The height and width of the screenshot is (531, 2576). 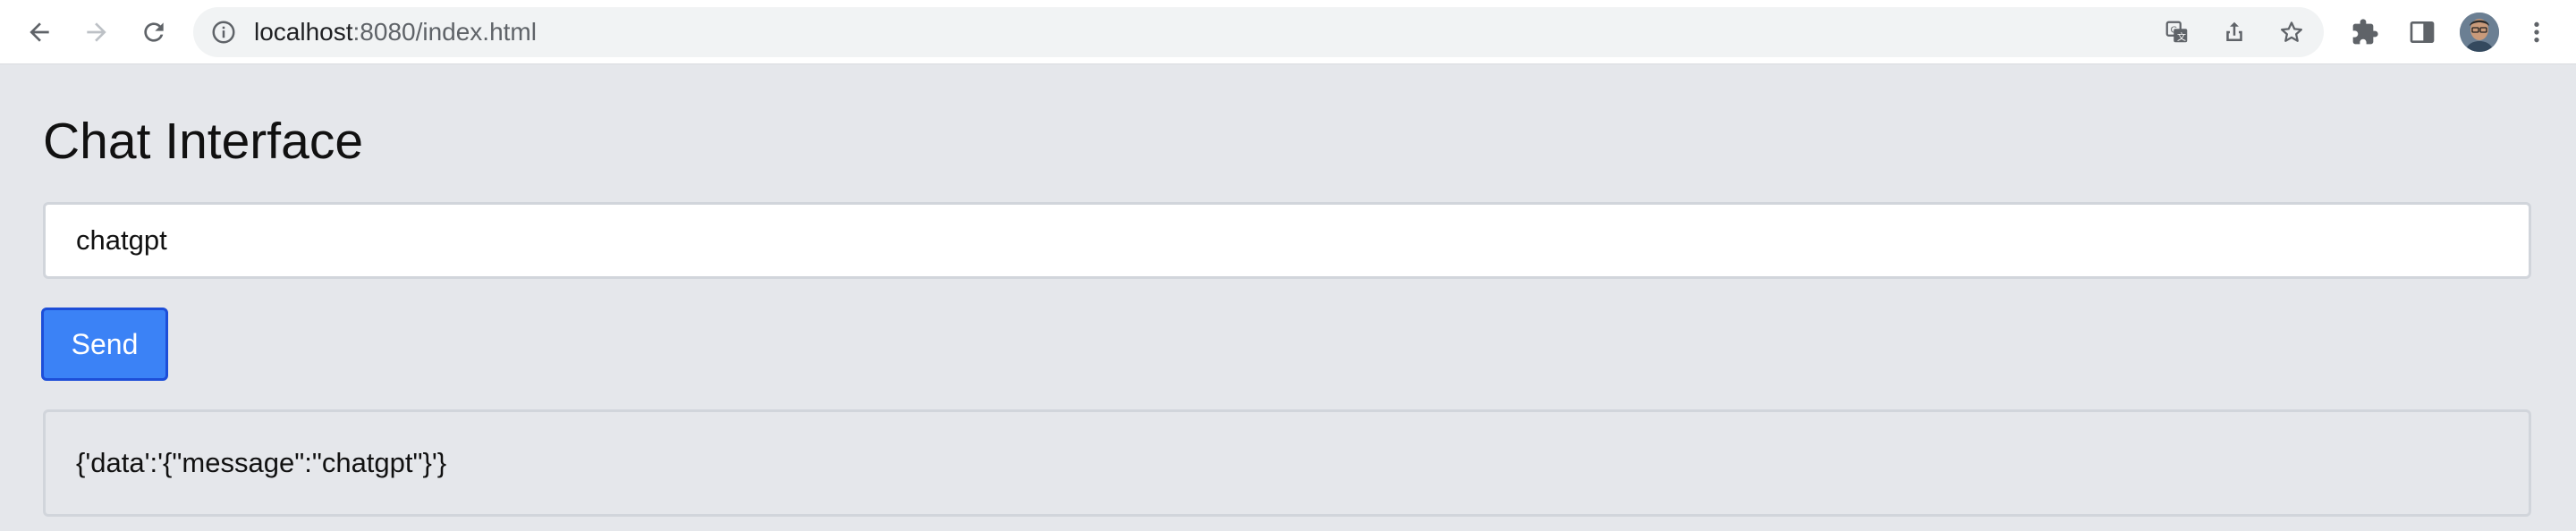 I want to click on avatar, so click(x=2479, y=32).